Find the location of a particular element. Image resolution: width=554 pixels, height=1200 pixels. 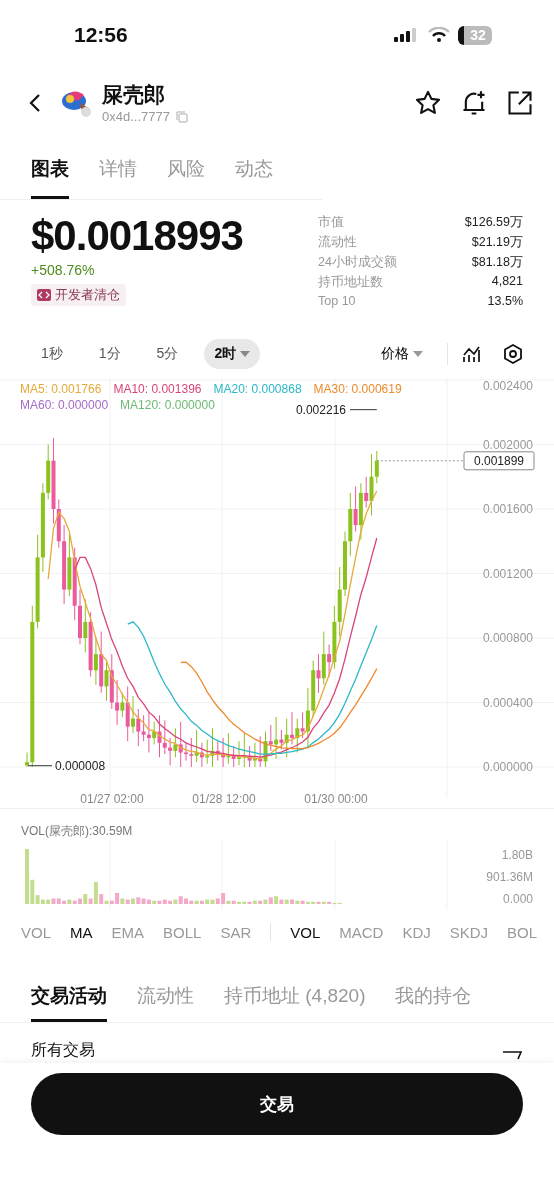

activity-tab: 持币地址 (4,820) is located at coordinates (295, 994).